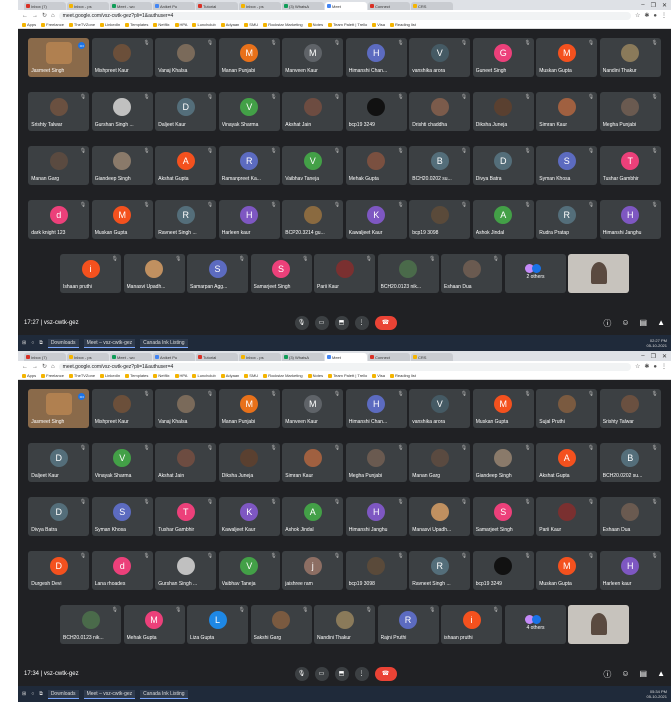  Describe the element at coordinates (122, 408) in the screenshot. I see `participant-tile: 🎙︎ Mishpreet Kaur` at that location.